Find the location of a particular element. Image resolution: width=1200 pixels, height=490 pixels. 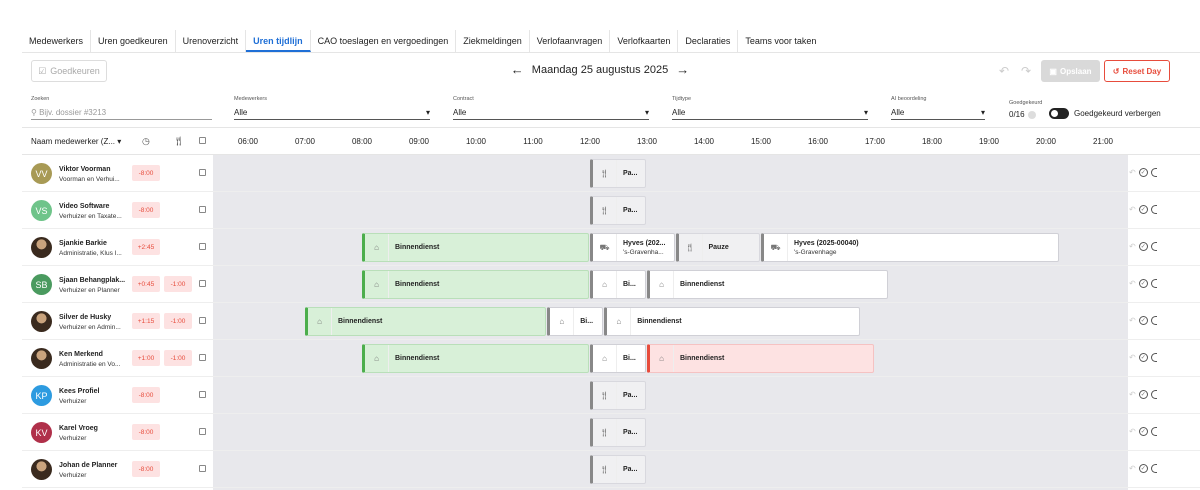

ai-select: Alle ▾ is located at coordinates (938, 113).